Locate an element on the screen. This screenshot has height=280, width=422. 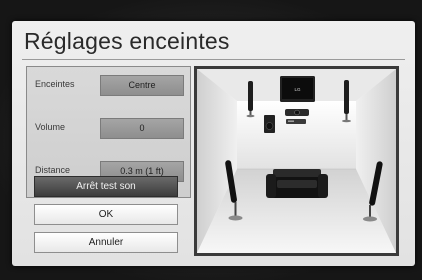
ok-button: OK is located at coordinates (106, 214).